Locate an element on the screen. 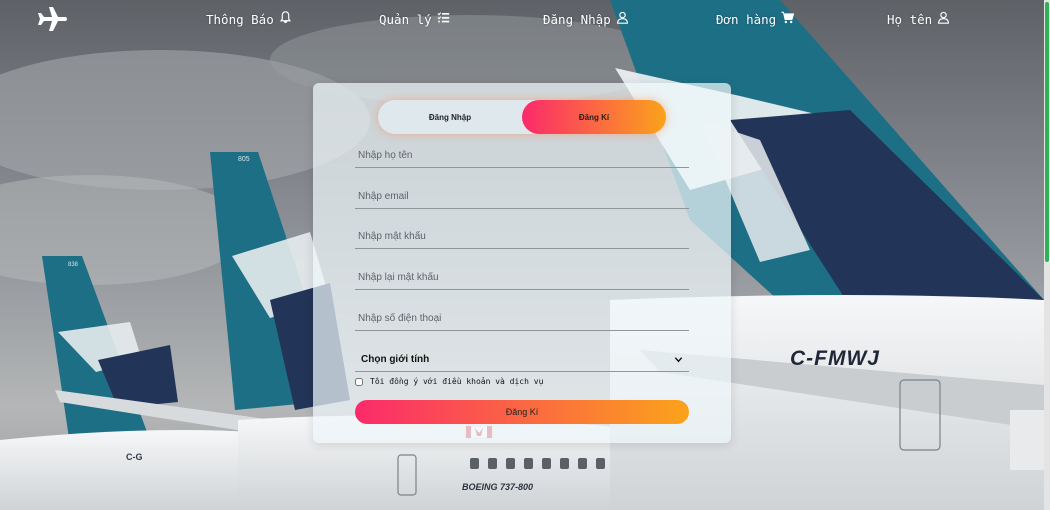 This screenshot has width=1050, height=510. terms-checkbox is located at coordinates (359, 381).